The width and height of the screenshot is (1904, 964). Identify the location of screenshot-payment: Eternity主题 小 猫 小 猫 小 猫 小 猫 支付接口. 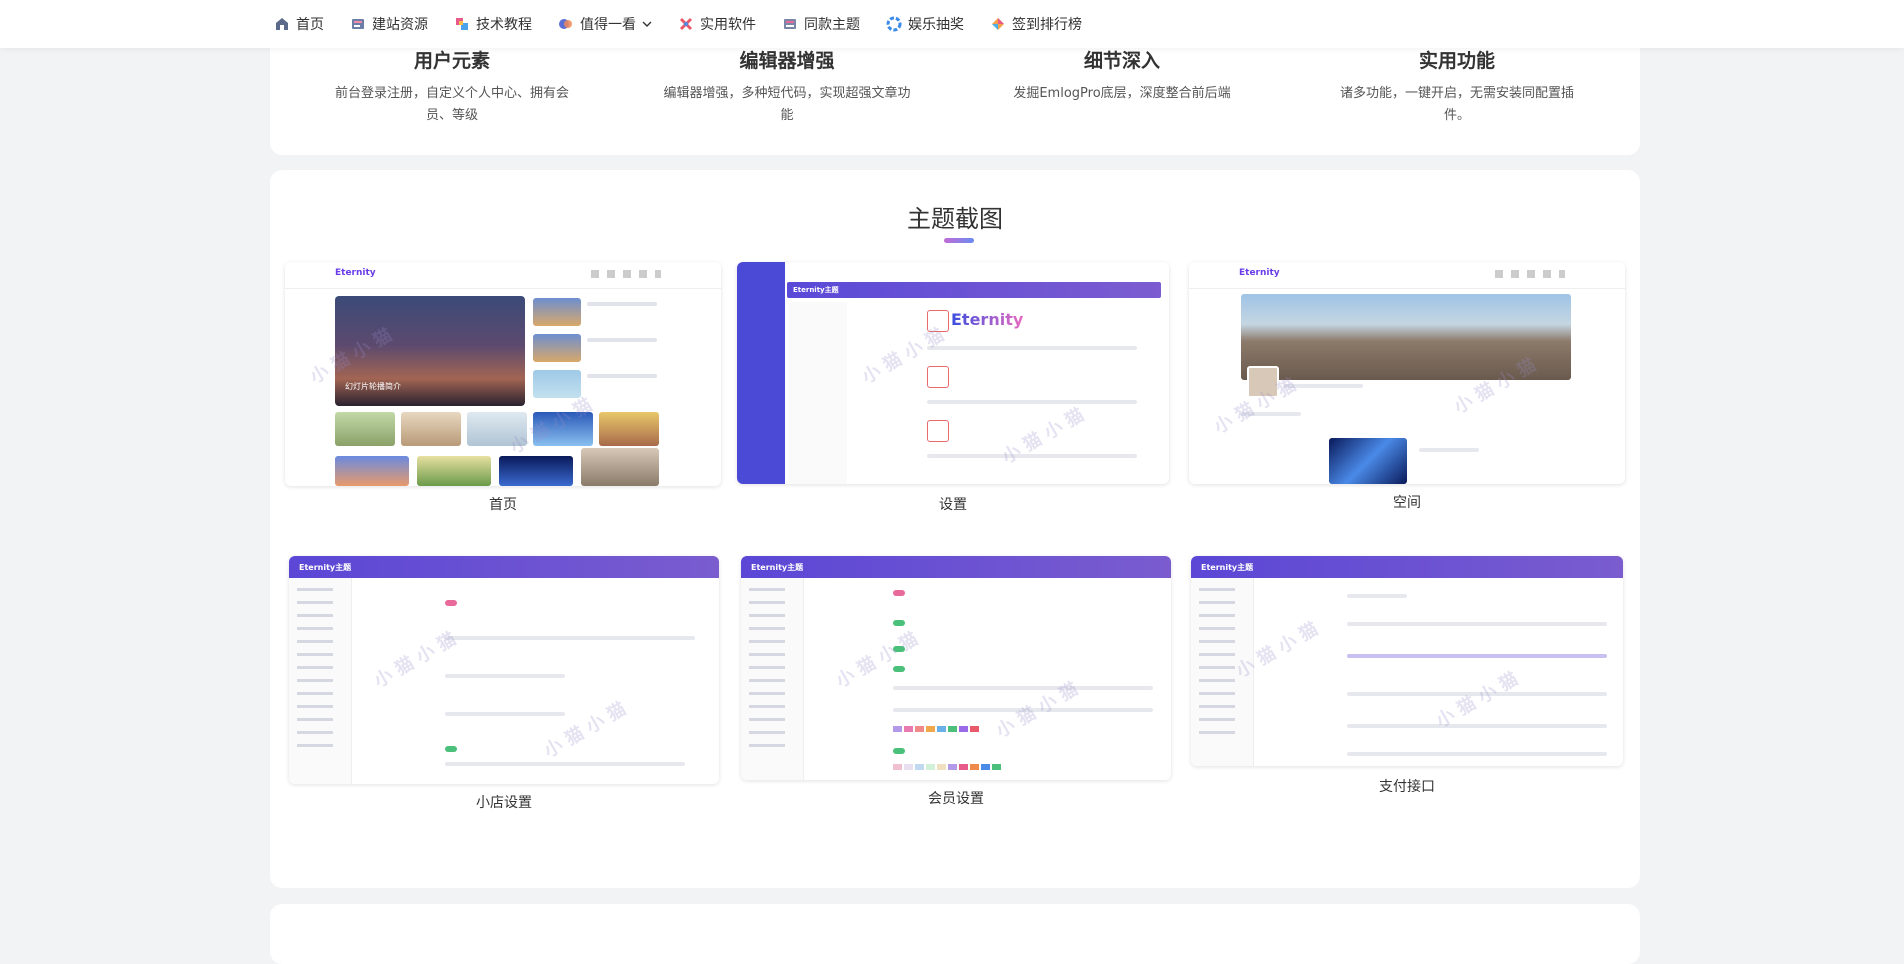
(1407, 681).